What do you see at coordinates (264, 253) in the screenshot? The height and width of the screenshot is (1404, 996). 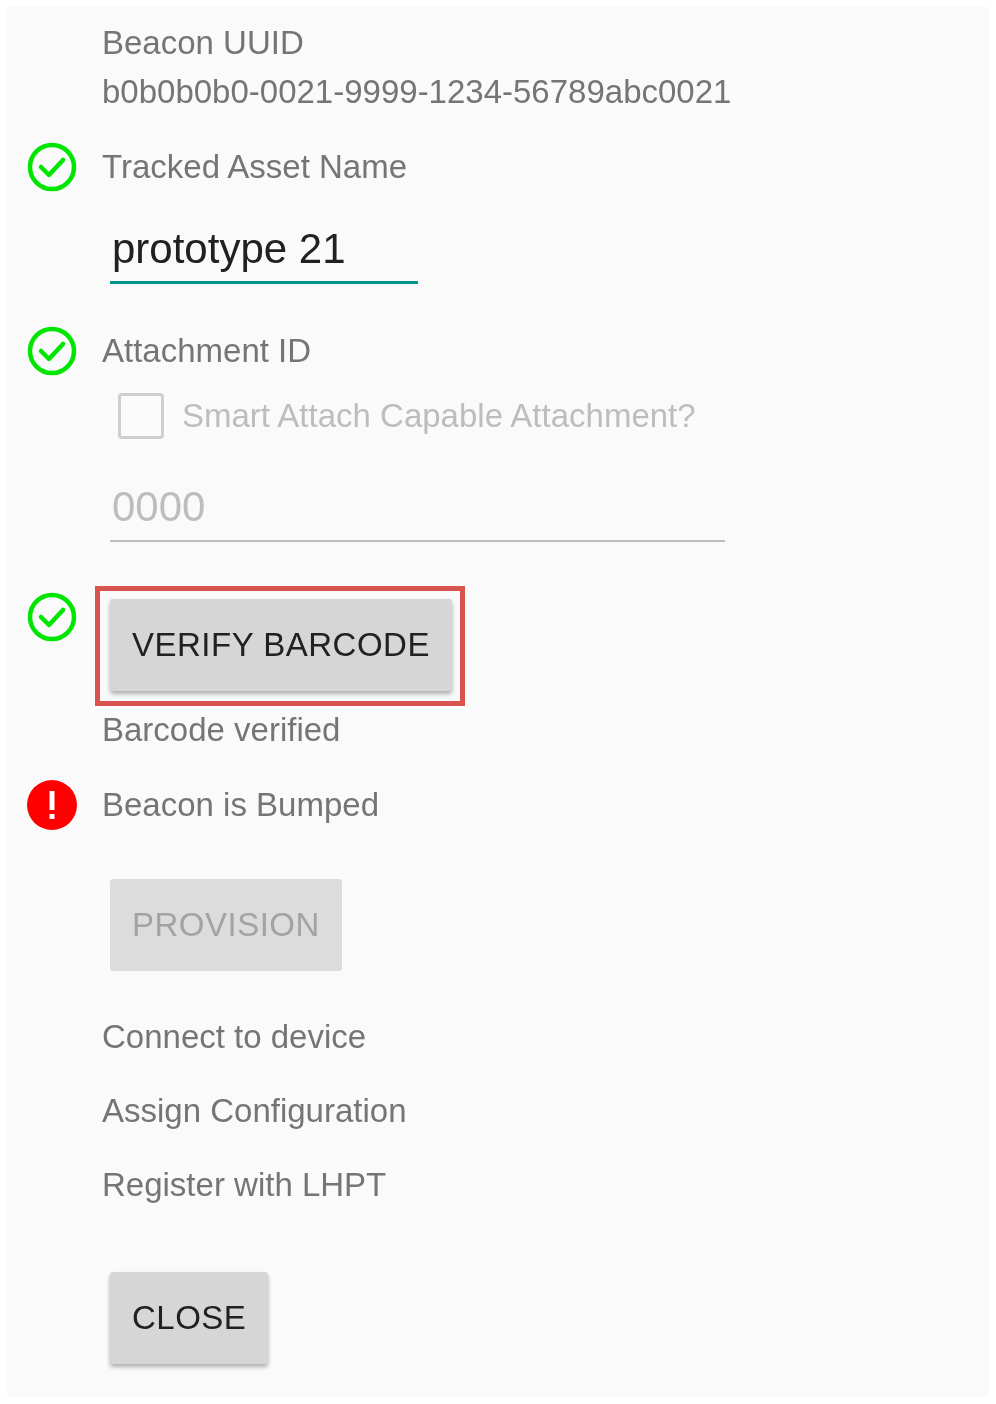 I see `asset-name-field: prototype 21` at bounding box center [264, 253].